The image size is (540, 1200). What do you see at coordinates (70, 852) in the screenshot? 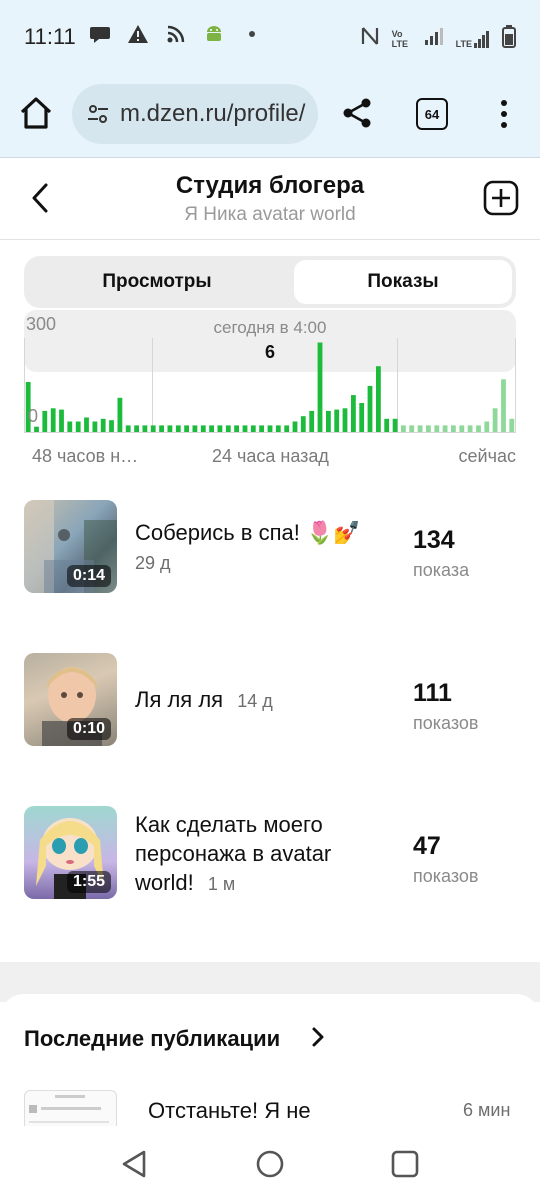
I see `video-thumbnail: 1:55` at bounding box center [70, 852].